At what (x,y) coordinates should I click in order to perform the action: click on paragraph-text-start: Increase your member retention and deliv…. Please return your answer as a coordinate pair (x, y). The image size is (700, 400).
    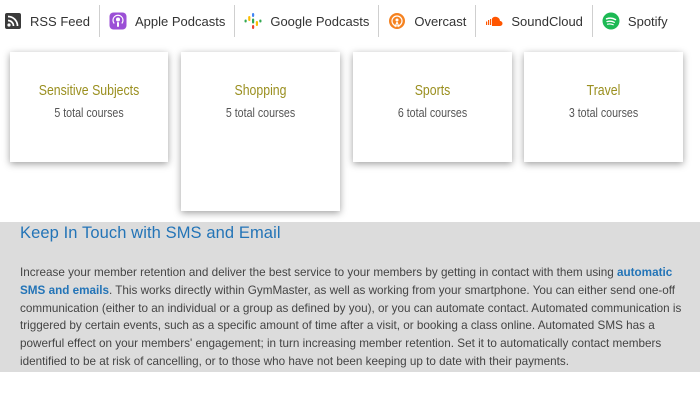
    Looking at the image, I should click on (319, 272).